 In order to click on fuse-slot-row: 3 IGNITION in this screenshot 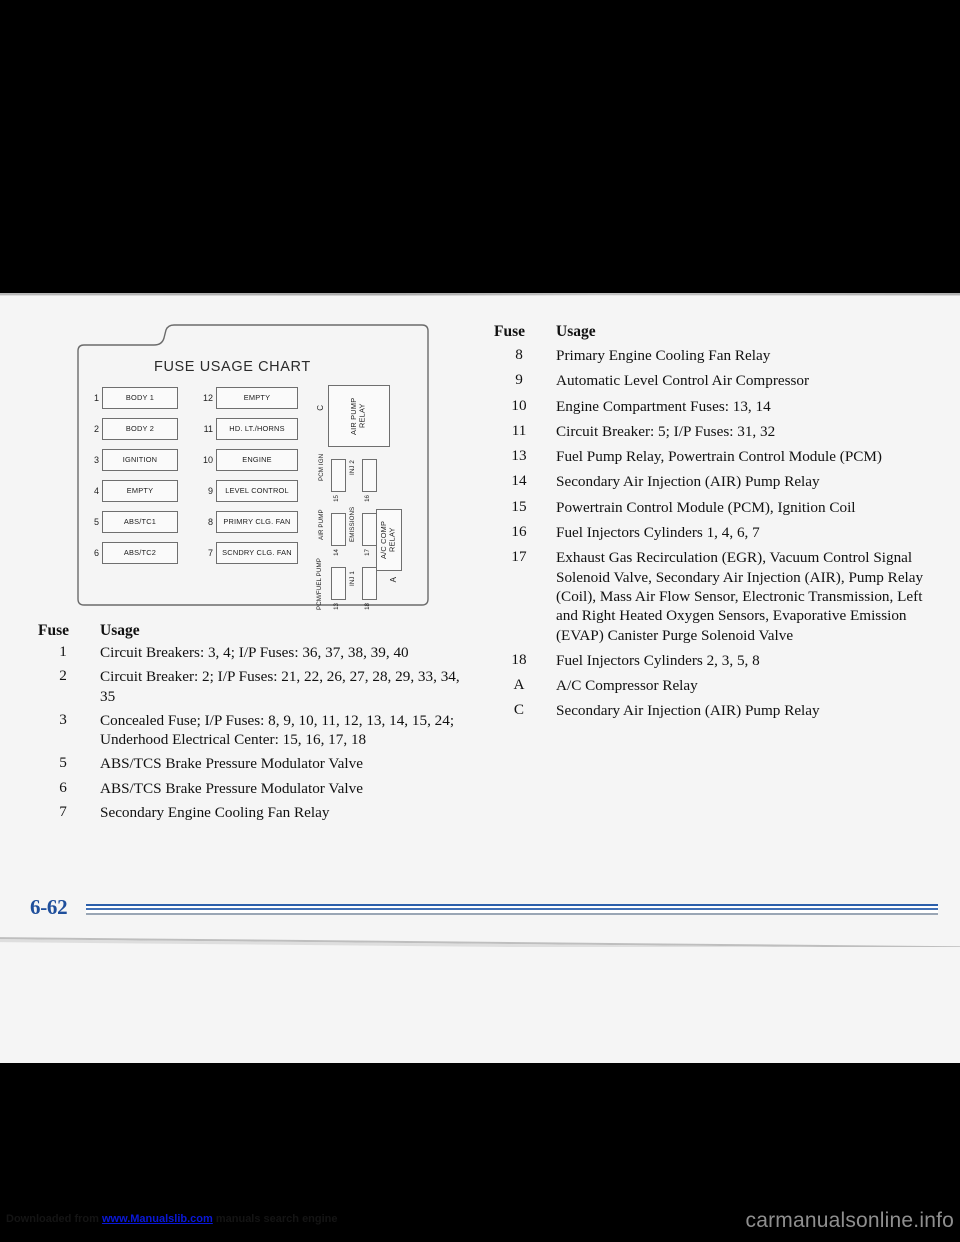, I will do `click(132, 460)`.